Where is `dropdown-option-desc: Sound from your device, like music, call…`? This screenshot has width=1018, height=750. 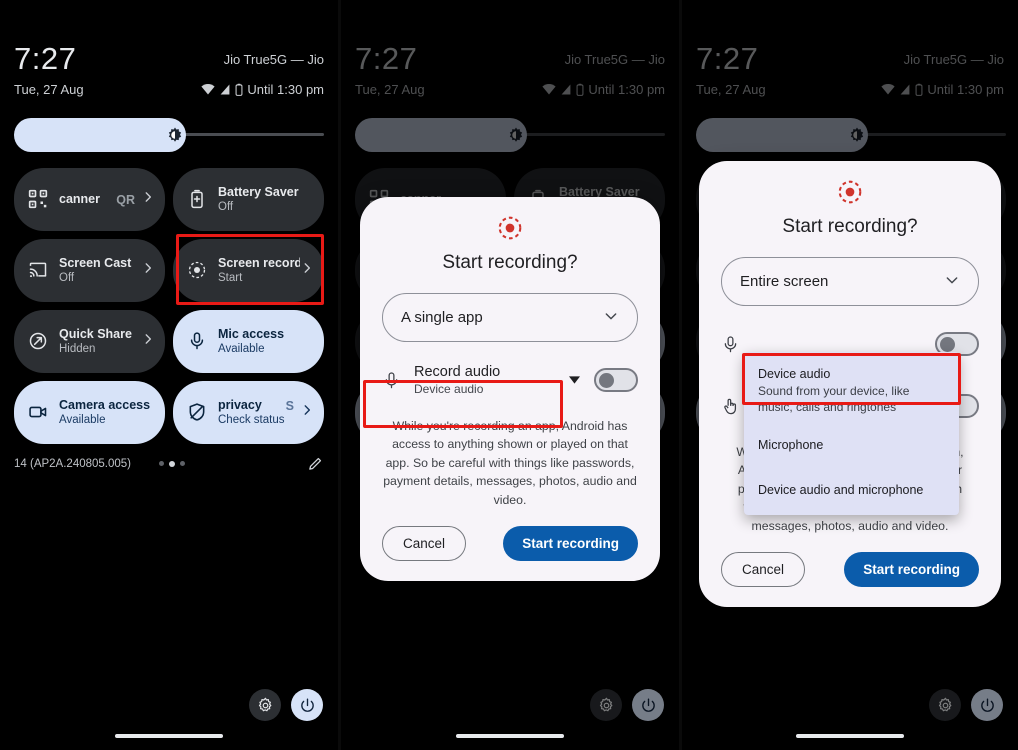
dropdown-option-desc: Sound from your device, like music, call… is located at coordinates (834, 399).